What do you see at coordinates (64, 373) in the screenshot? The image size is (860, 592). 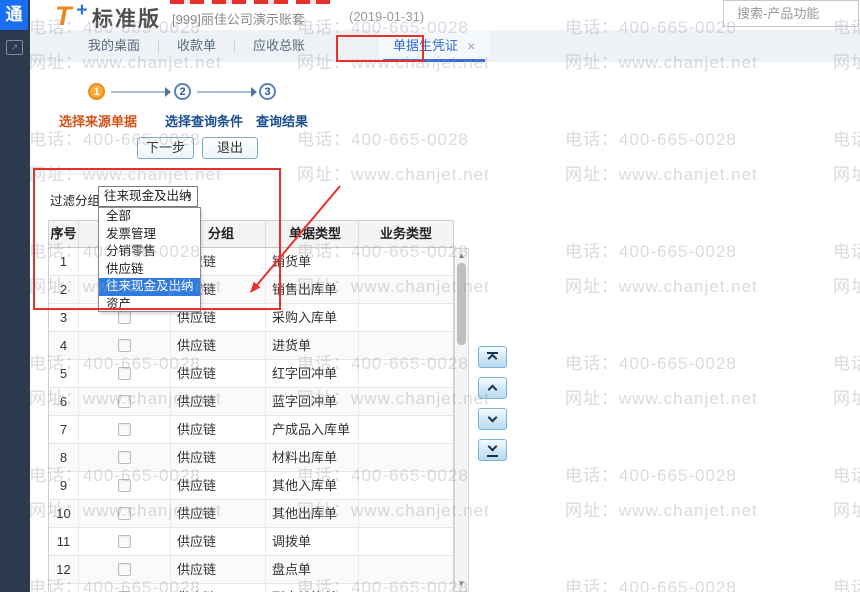 I see `cell-row-number: 5` at bounding box center [64, 373].